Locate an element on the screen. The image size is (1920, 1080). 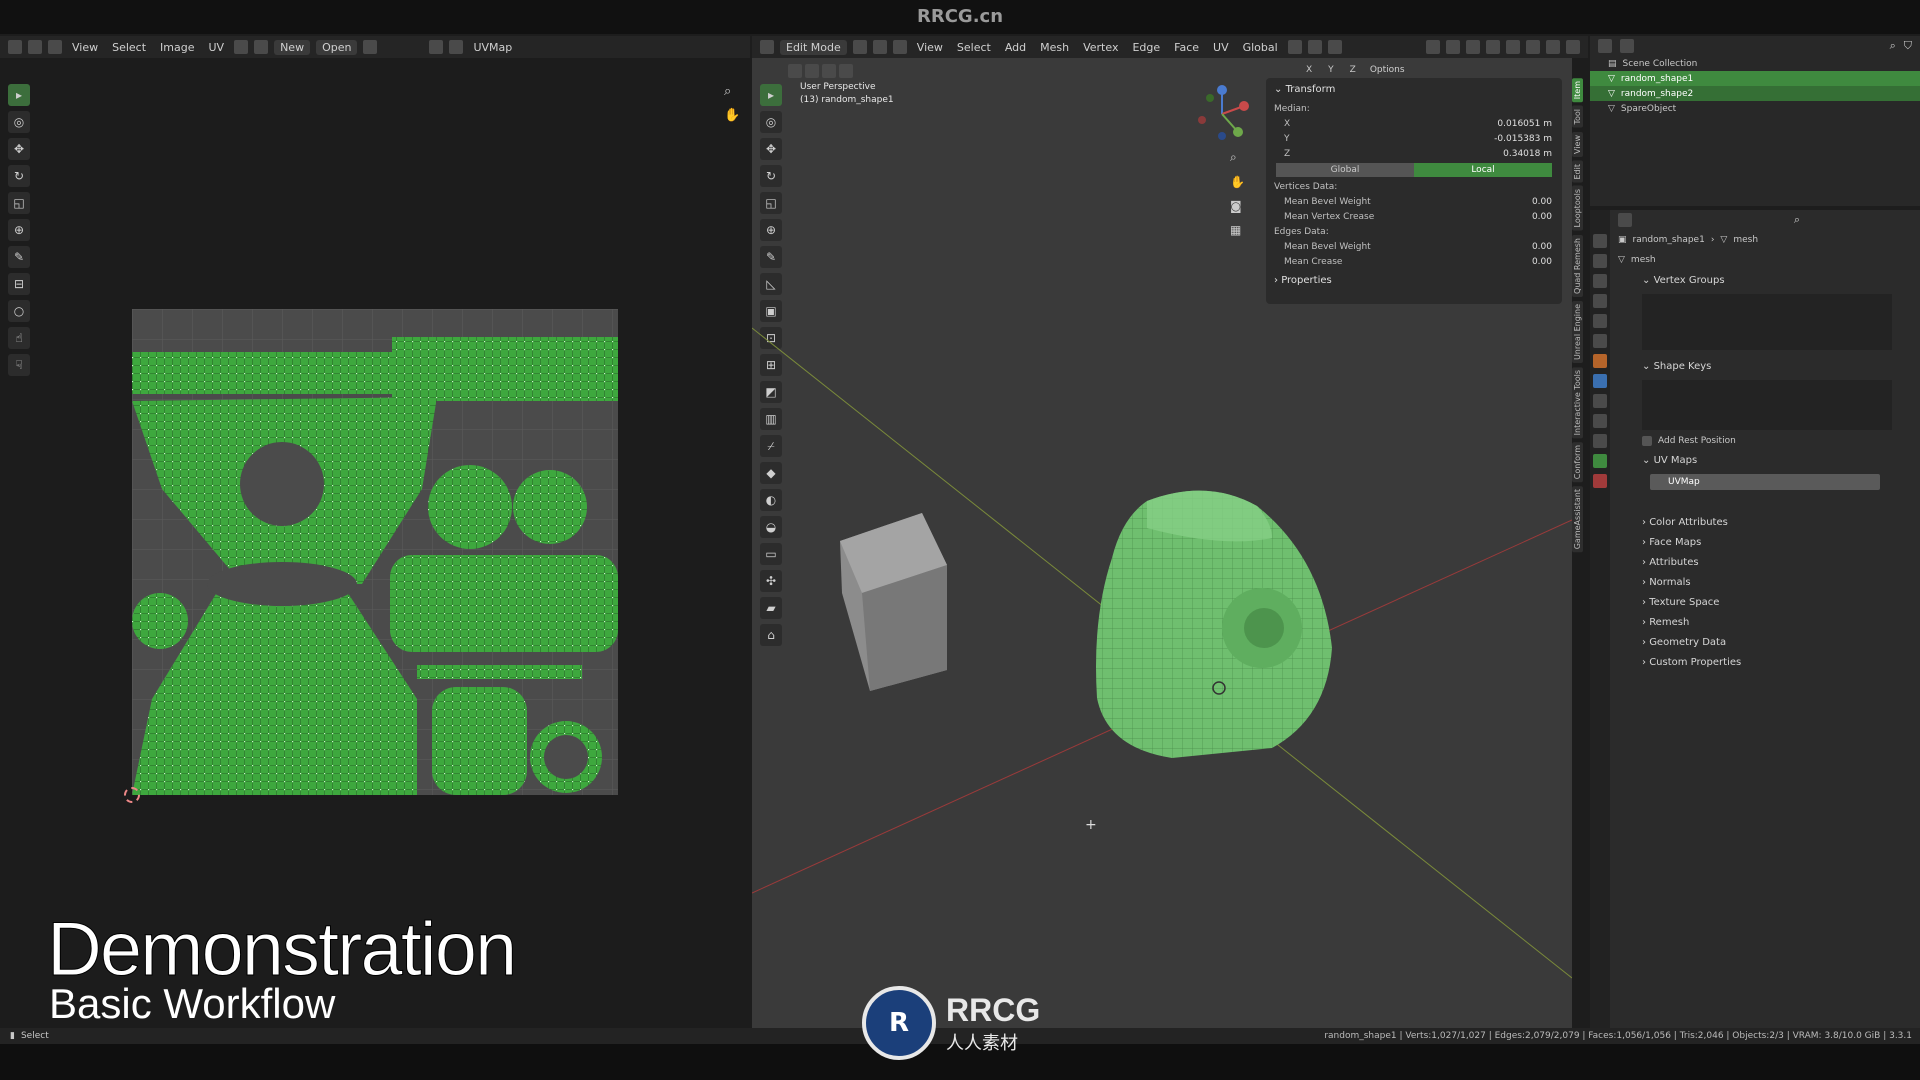
tab-interactive-tools: Interactive Tools is located at coordinates (1577, 402).